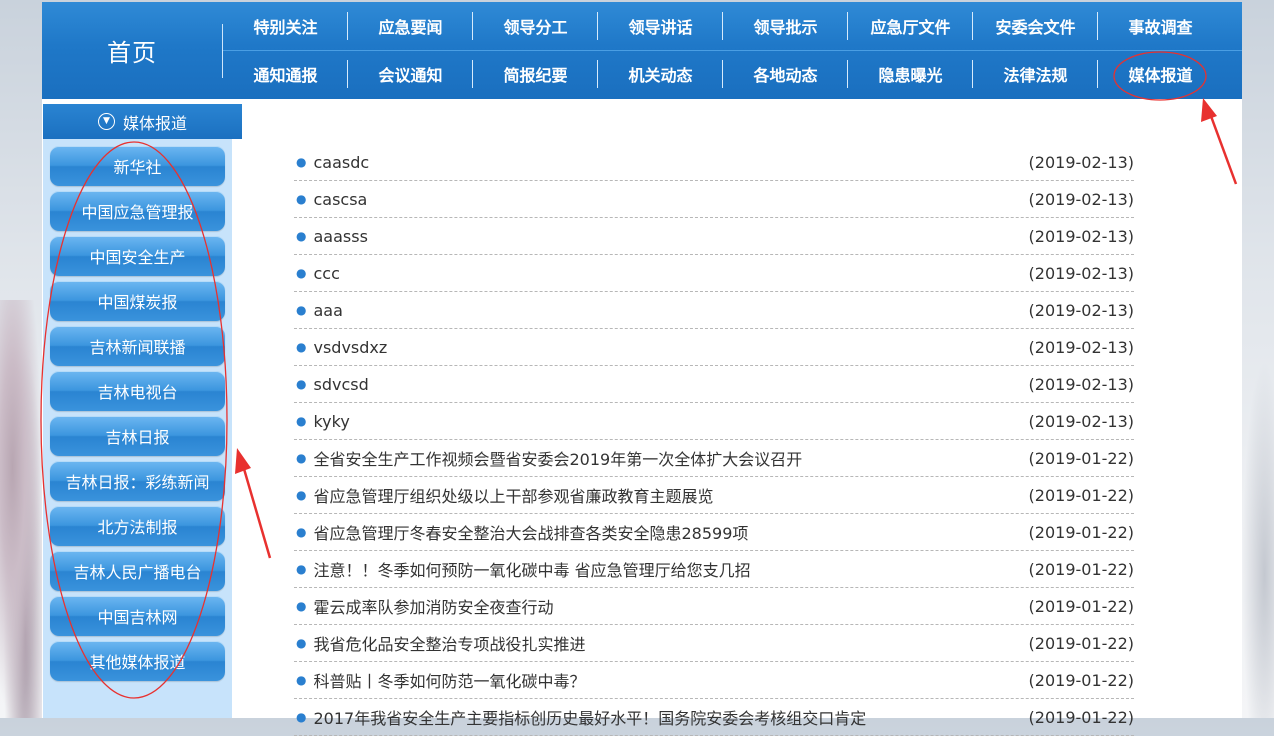 The width and height of the screenshot is (1274, 736). Describe the element at coordinates (530, 532) in the screenshot. I see `article-title: 省应急管理厅冬春安全整治大会战排查各类安全隐患28599项` at that location.